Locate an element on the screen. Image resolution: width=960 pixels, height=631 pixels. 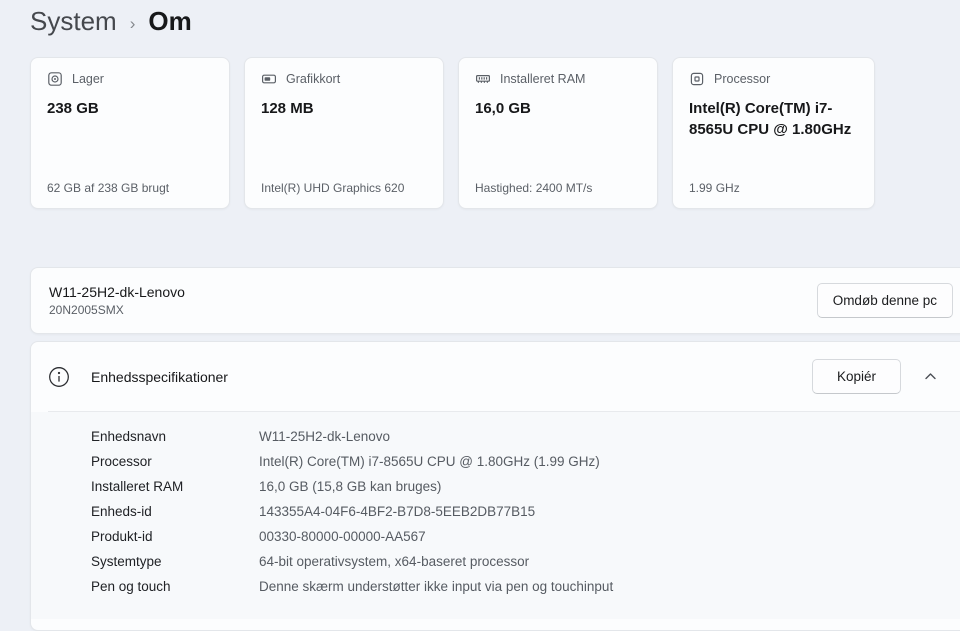
collapse-expander-button is located at coordinates (930, 377).